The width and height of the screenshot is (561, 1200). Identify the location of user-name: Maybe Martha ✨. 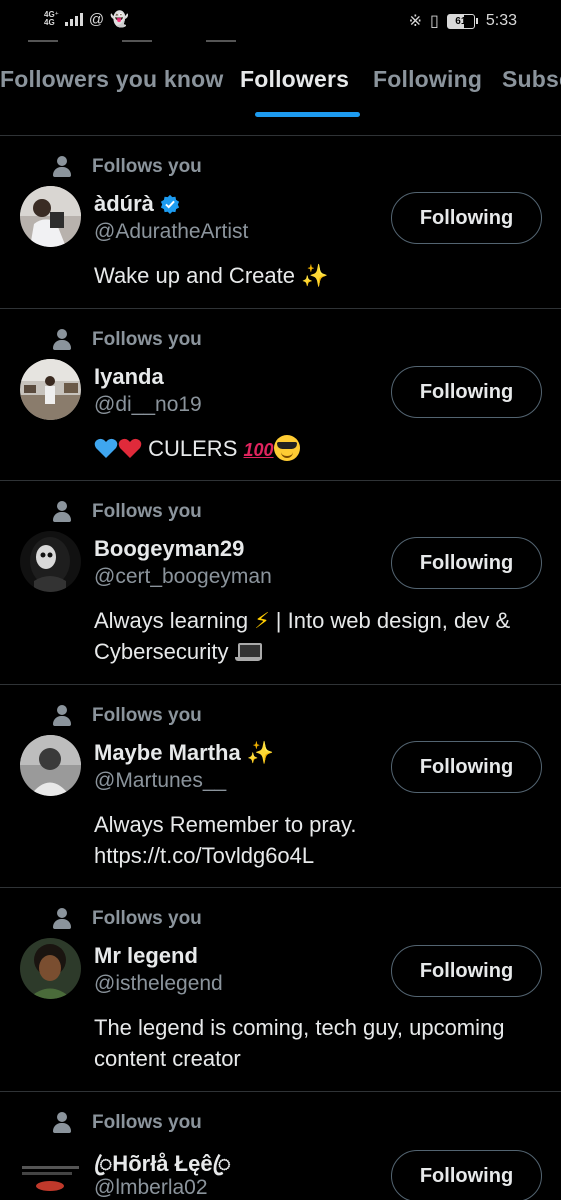
(184, 753).